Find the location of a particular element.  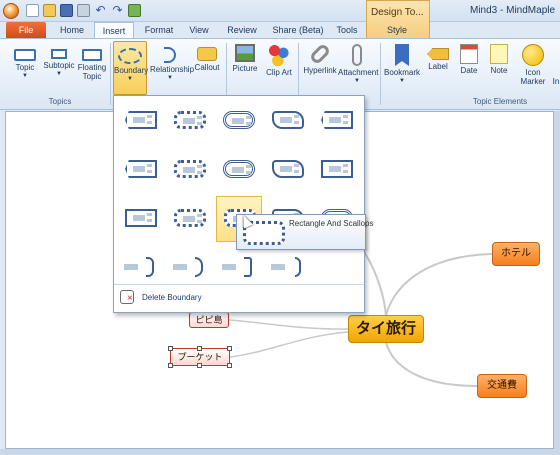

gallery-divider is located at coordinates (239, 284).